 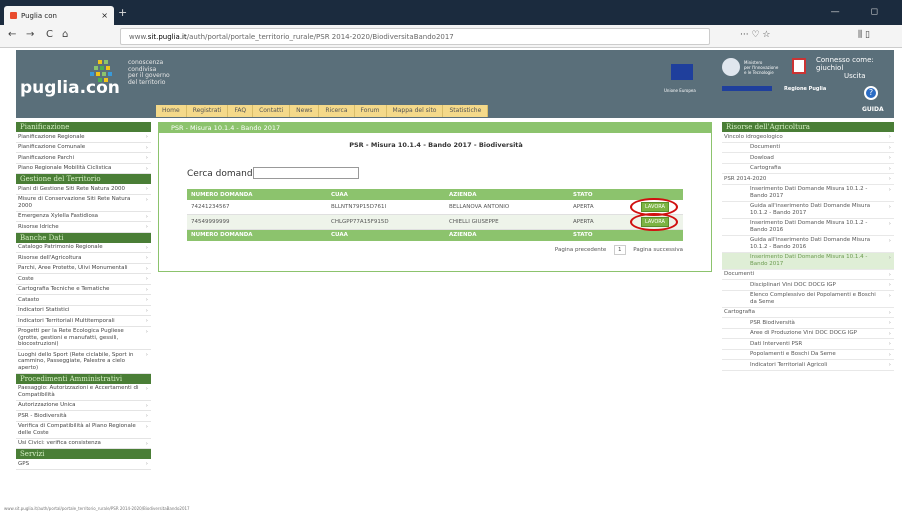 I want to click on right-group-item: Cartografia ›, so click(x=808, y=313).